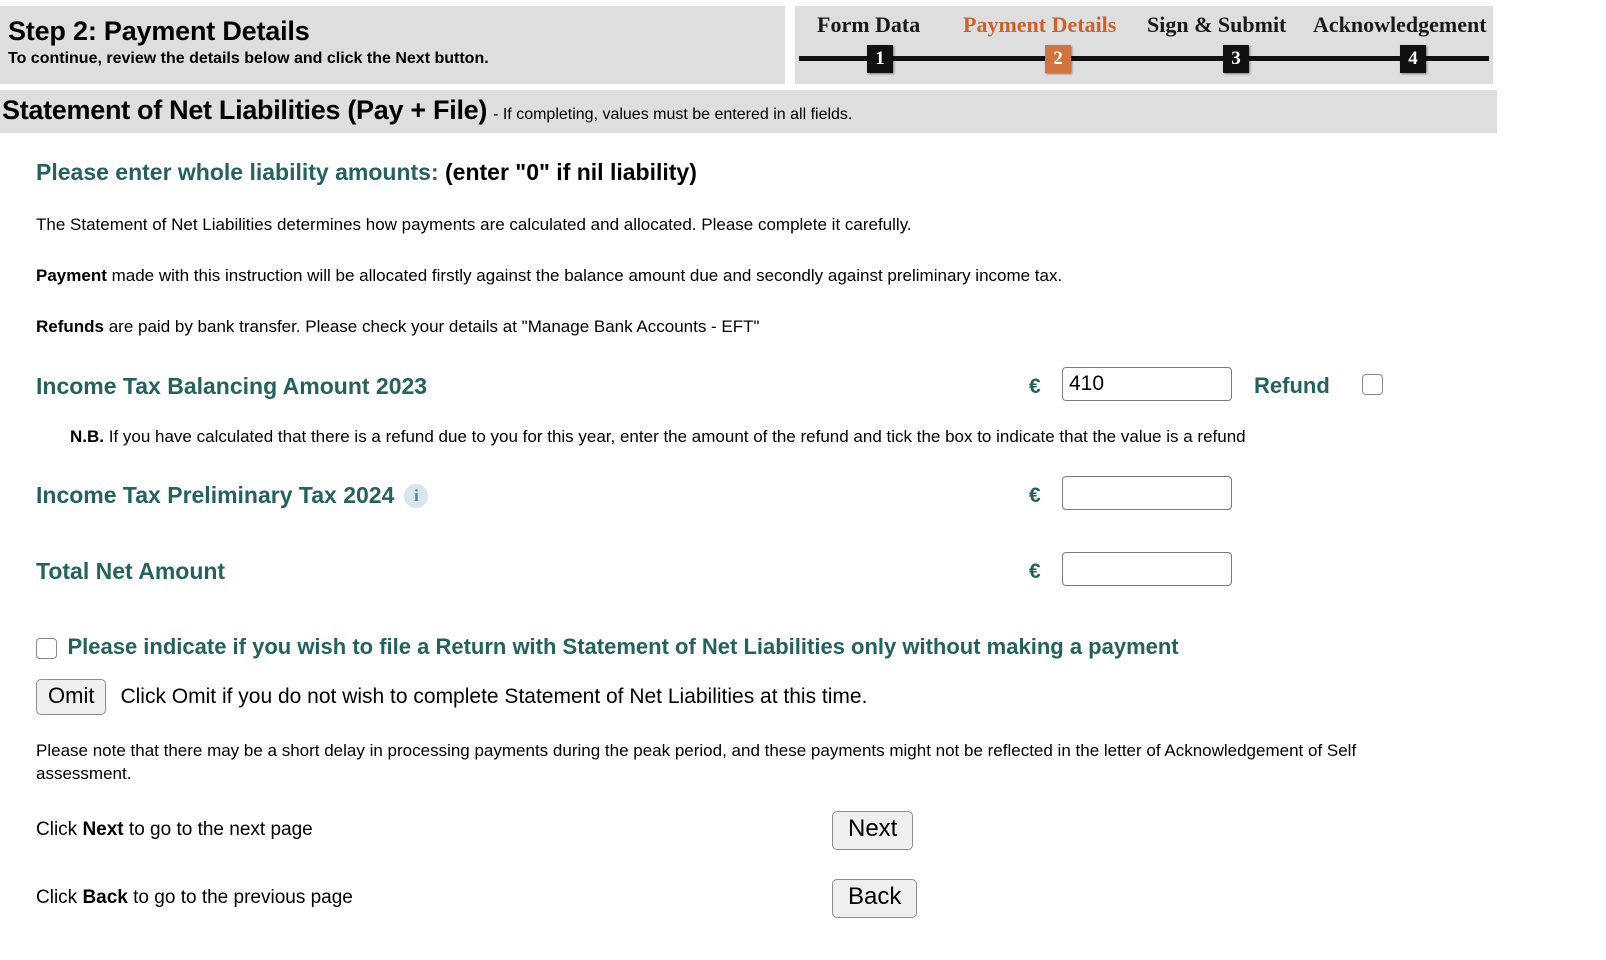 This screenshot has width=1606, height=960. I want to click on total-net-amount-row: Total Net Amount €, so click(821, 575).